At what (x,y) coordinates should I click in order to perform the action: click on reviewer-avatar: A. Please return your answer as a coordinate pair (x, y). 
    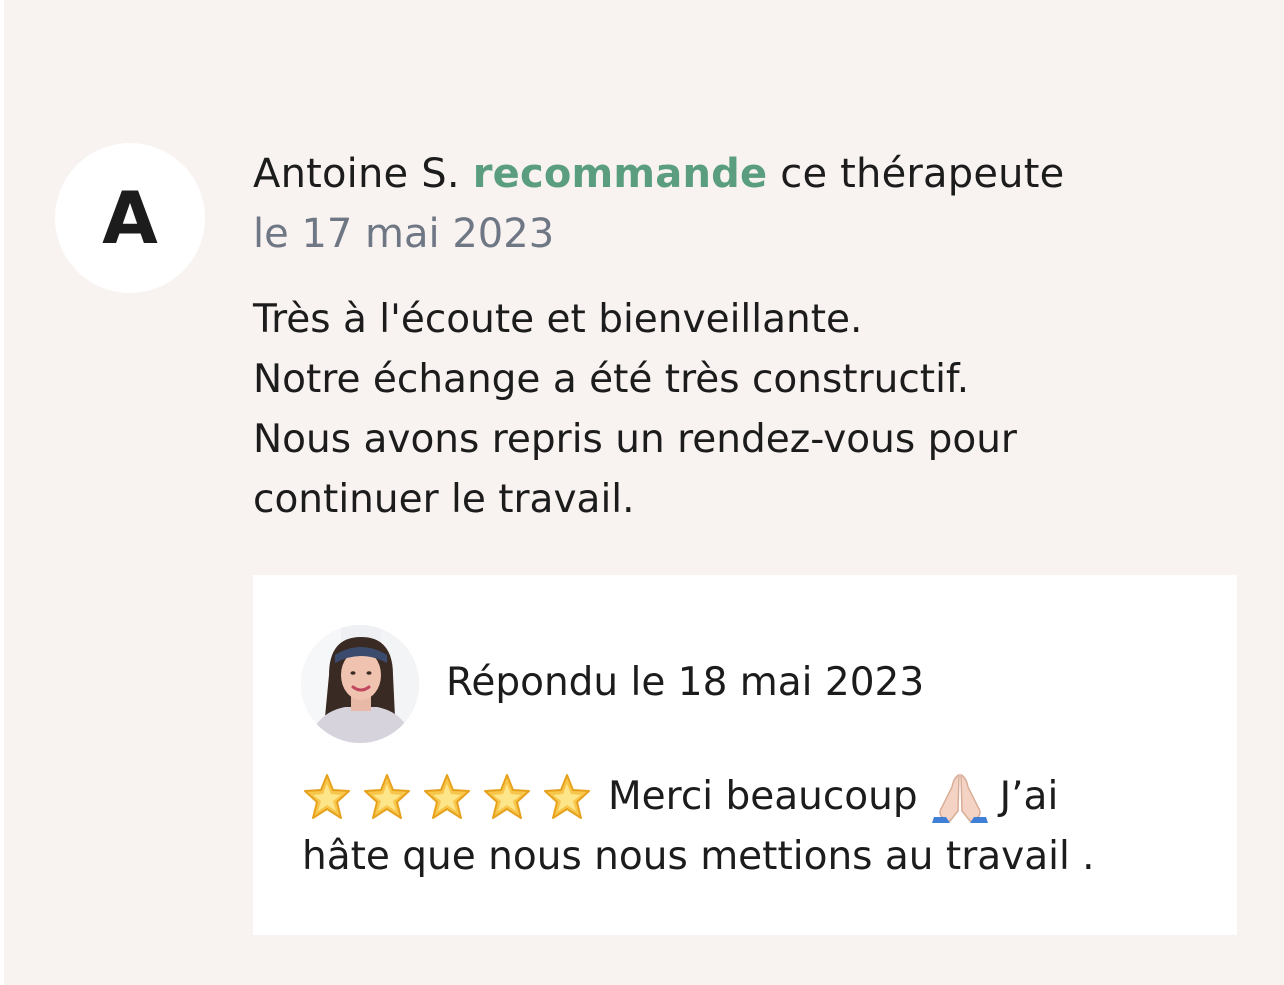
    Looking at the image, I should click on (130, 218).